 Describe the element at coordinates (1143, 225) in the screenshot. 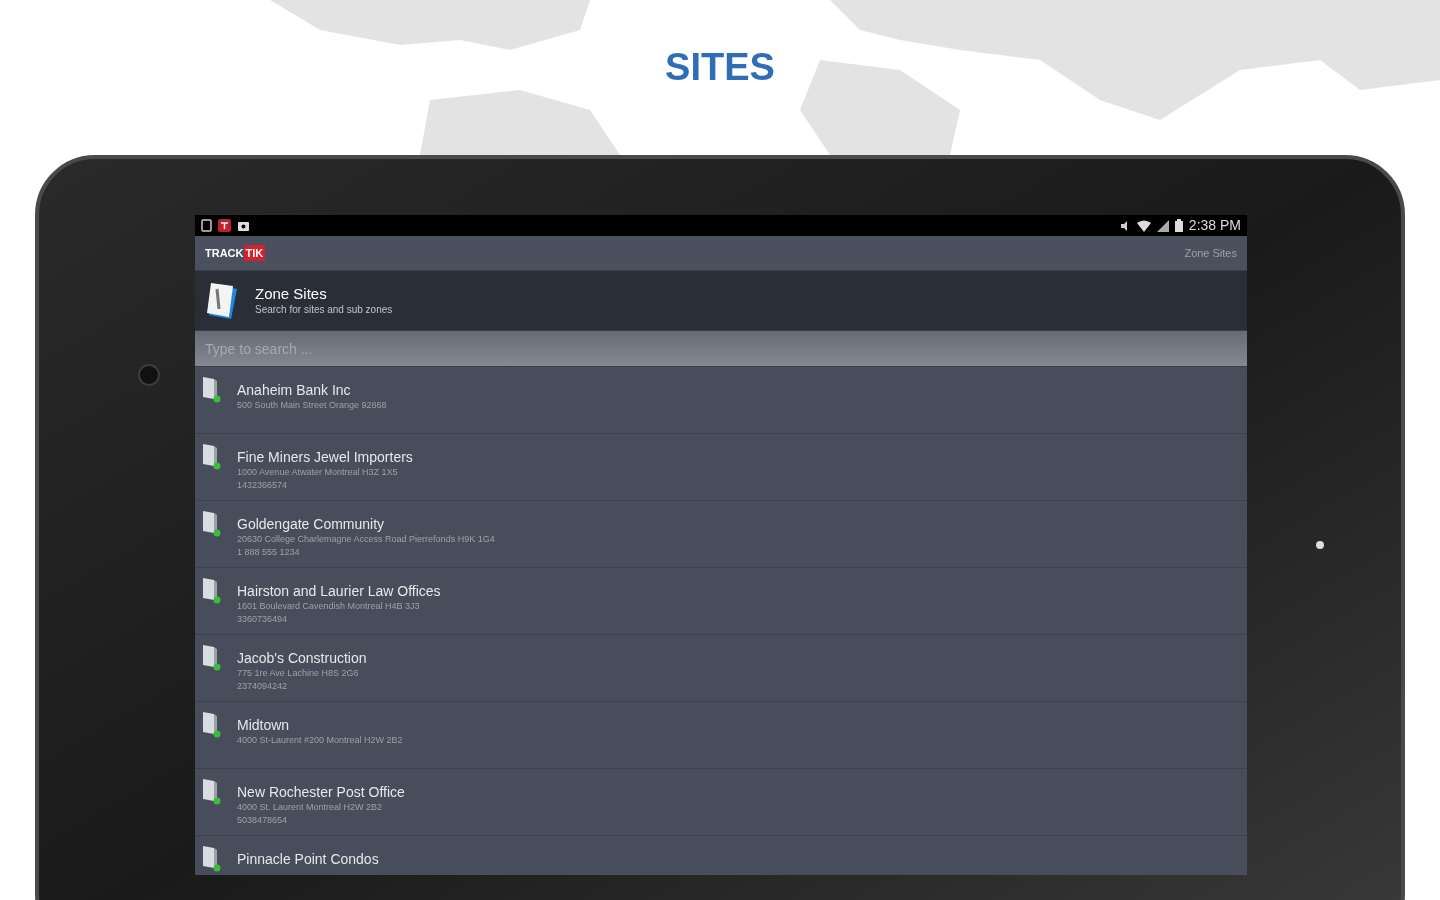

I see `wifi-icon` at that location.